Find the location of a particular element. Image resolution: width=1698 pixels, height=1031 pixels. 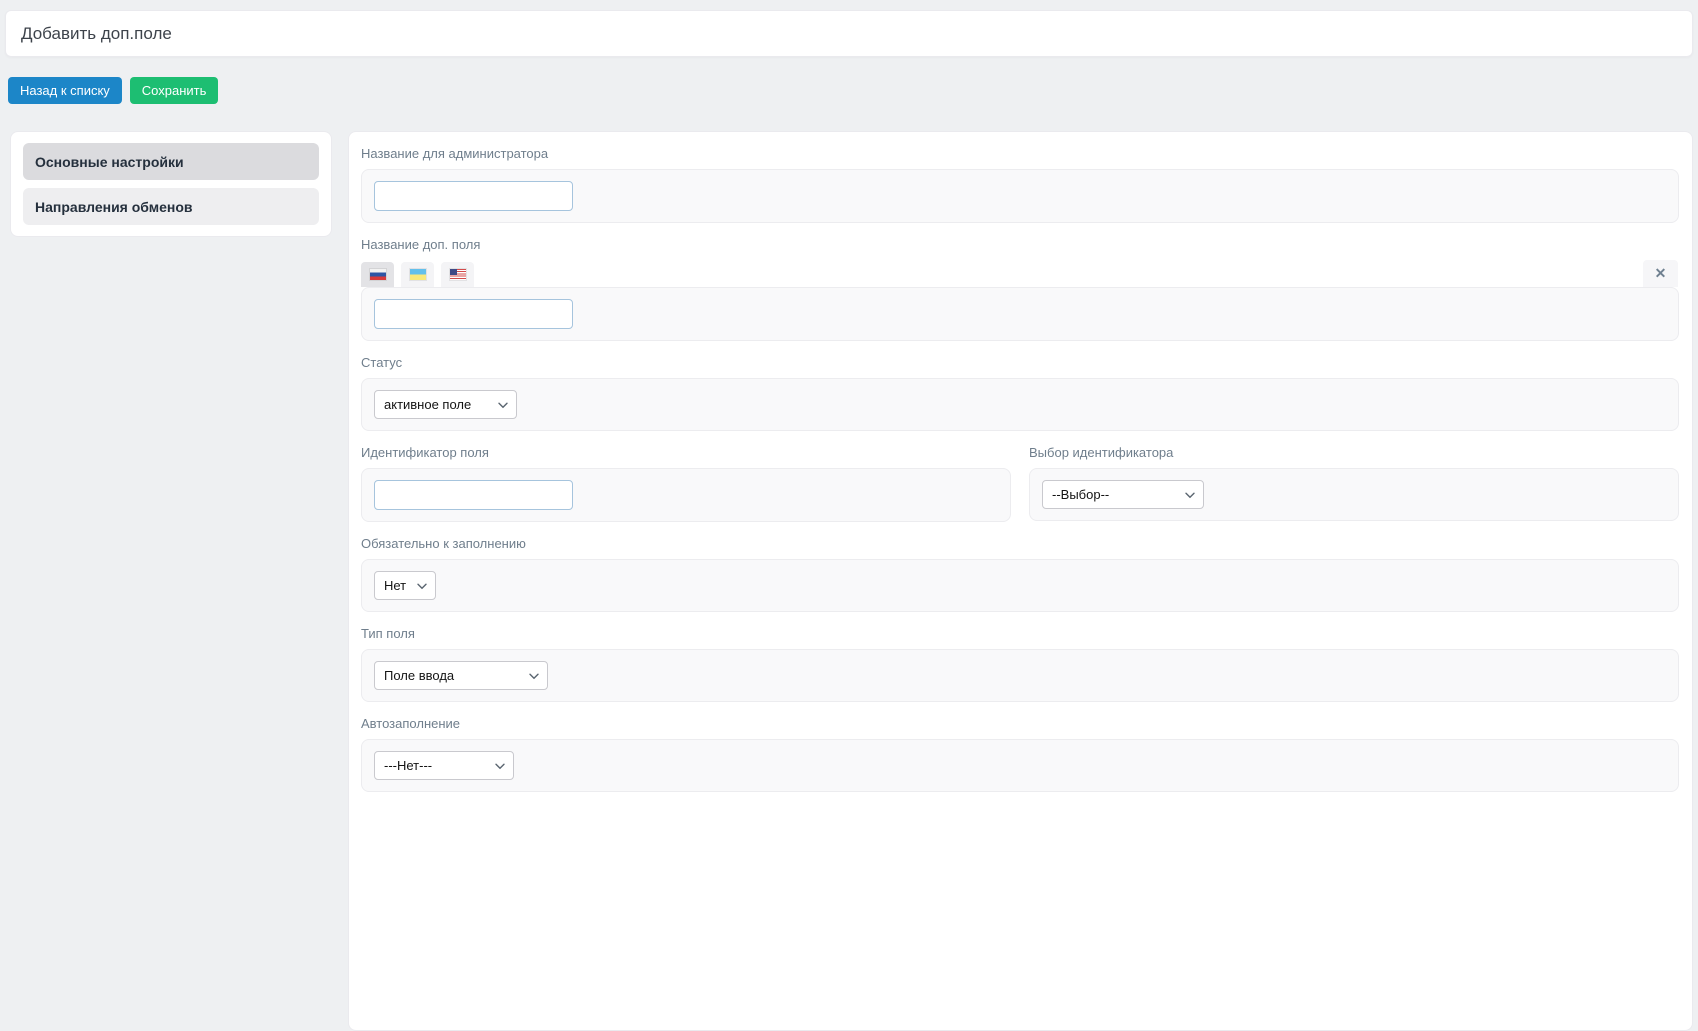

autofill-panel: ---Нет--- is located at coordinates (1020, 765).